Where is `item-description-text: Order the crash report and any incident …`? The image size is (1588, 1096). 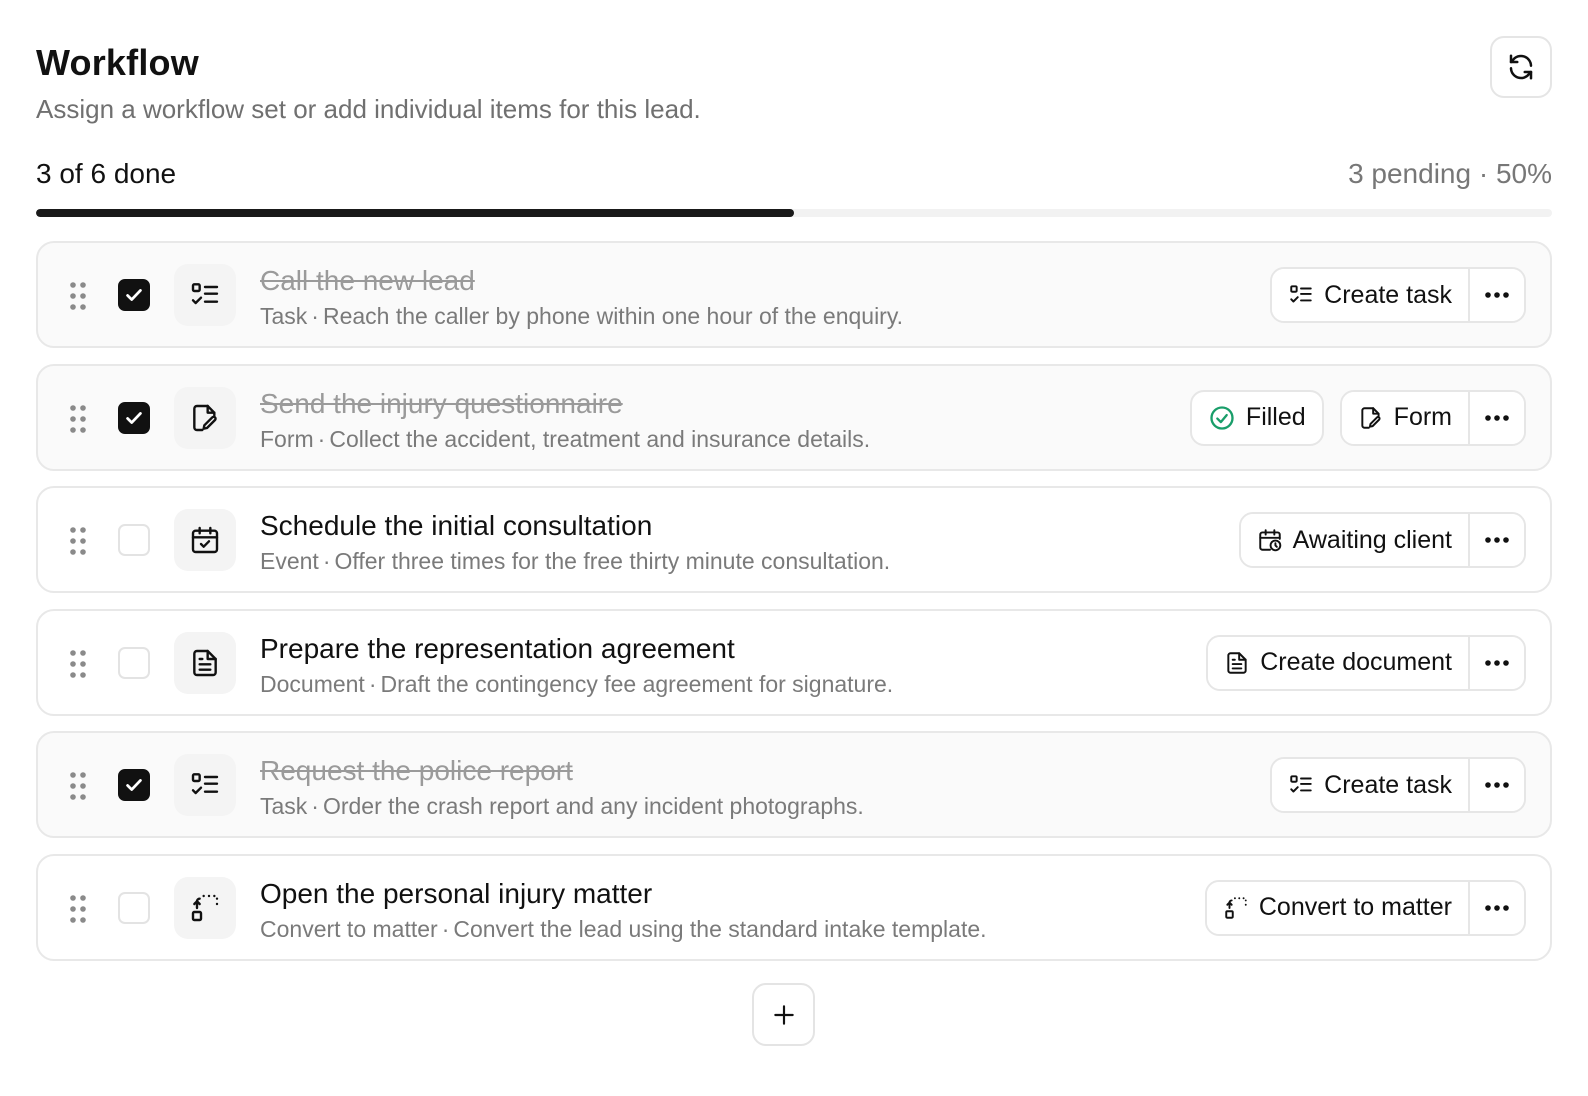 item-description-text: Order the crash report and any incident … is located at coordinates (593, 806).